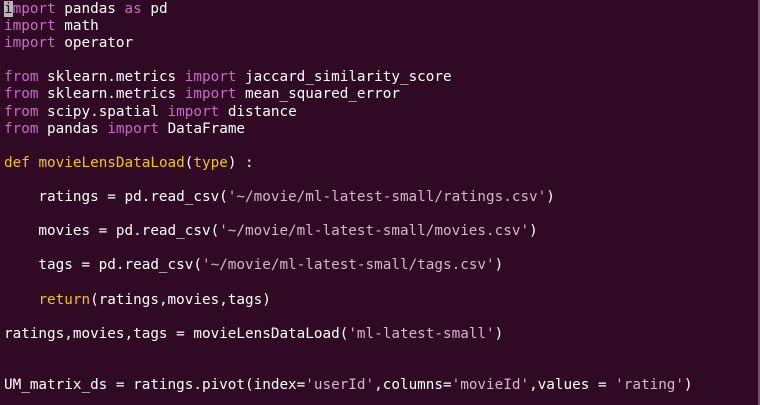  What do you see at coordinates (176, 333) in the screenshot?
I see `code-token: ratings,movies,tags = movieLensDataLoad(` at bounding box center [176, 333].